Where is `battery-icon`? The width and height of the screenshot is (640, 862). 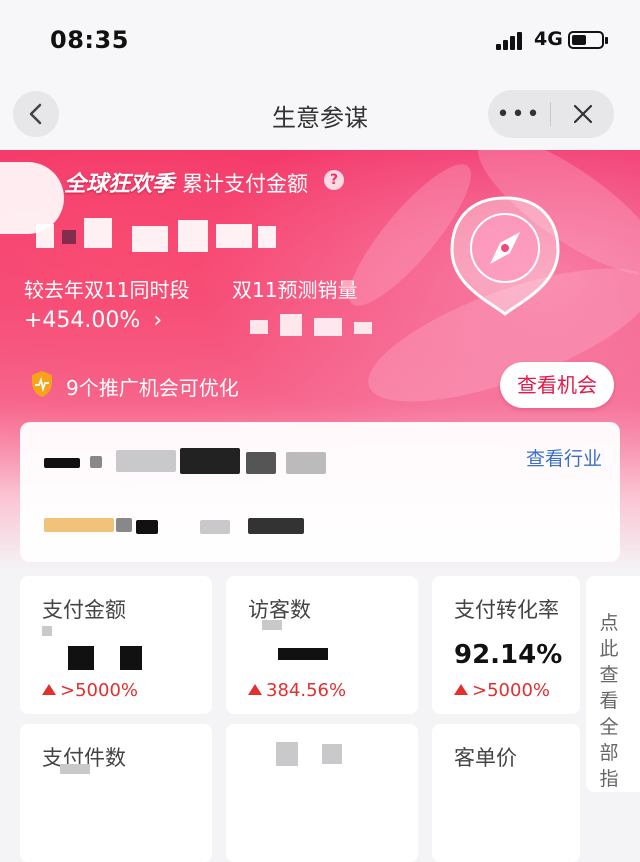
battery-icon is located at coordinates (588, 40).